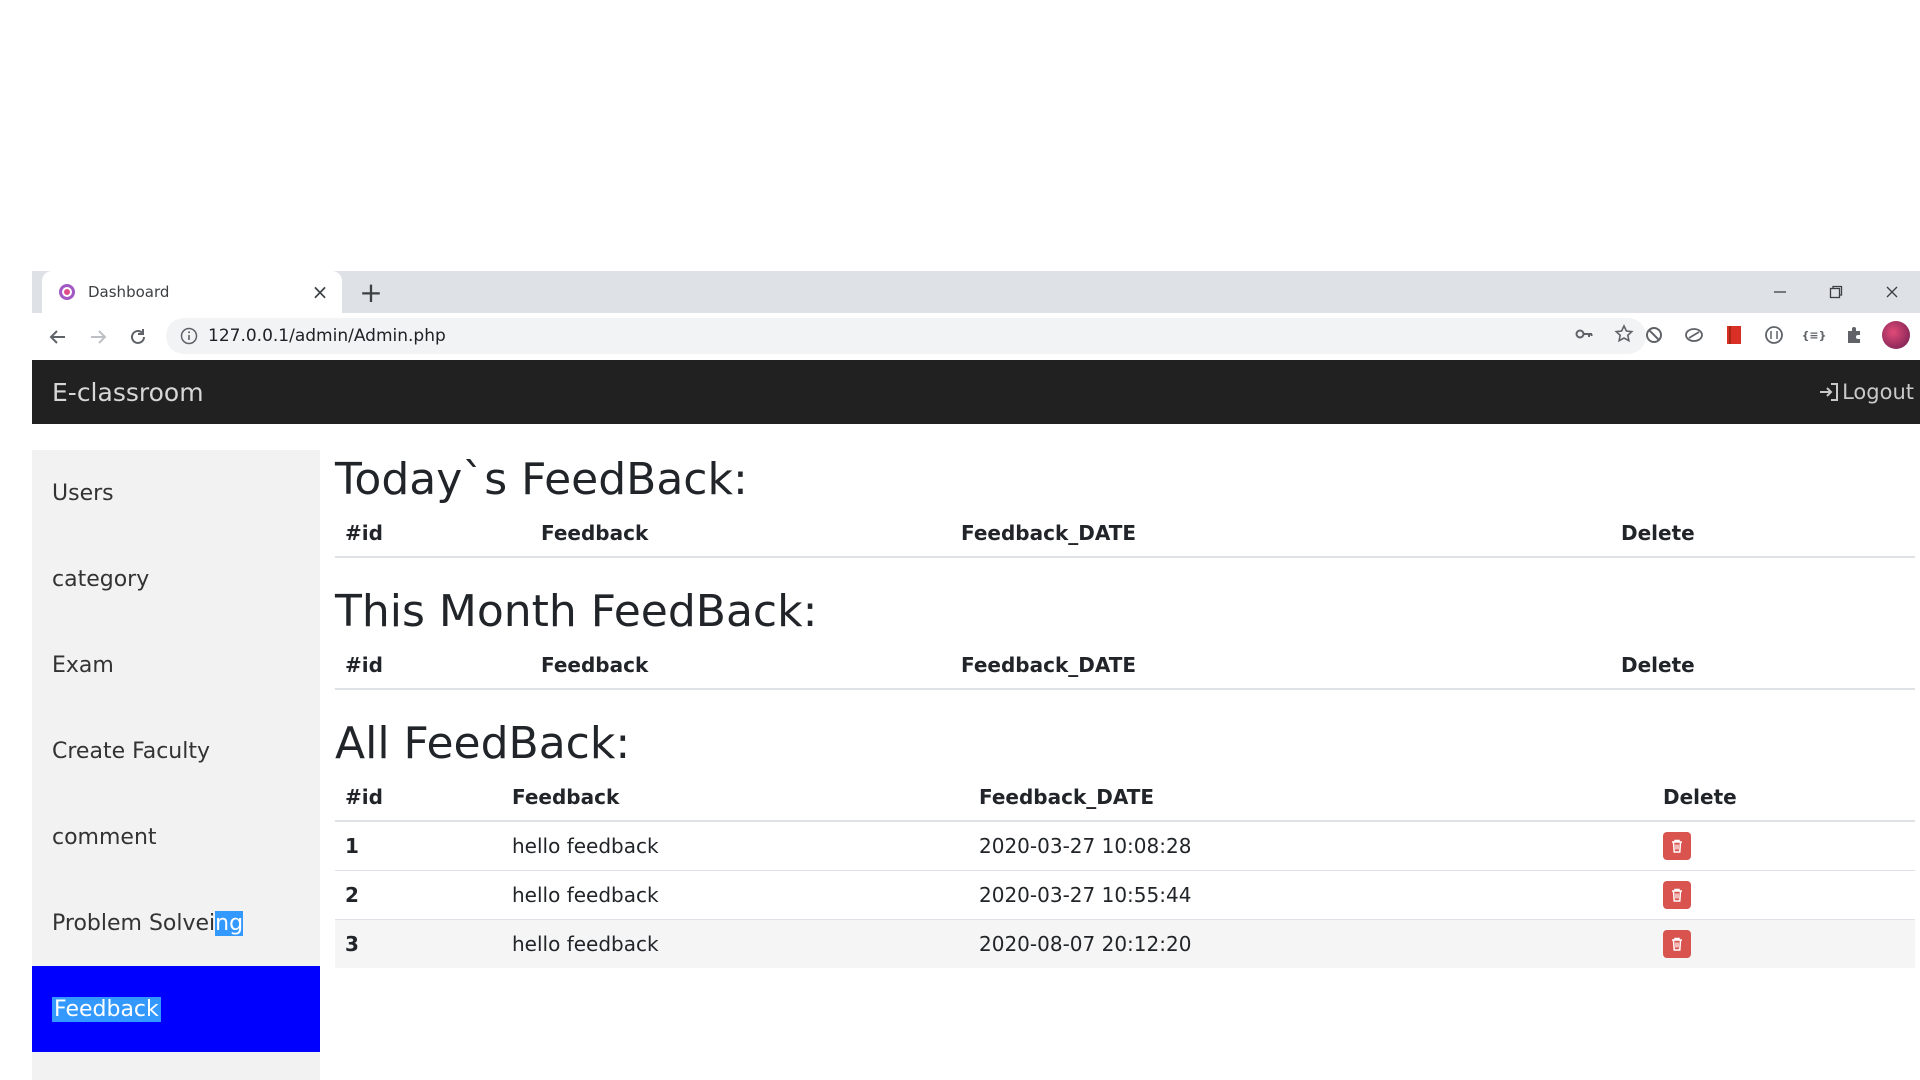 The height and width of the screenshot is (1080, 1920). I want to click on extensions-area: {≡}, so click(1776, 335).